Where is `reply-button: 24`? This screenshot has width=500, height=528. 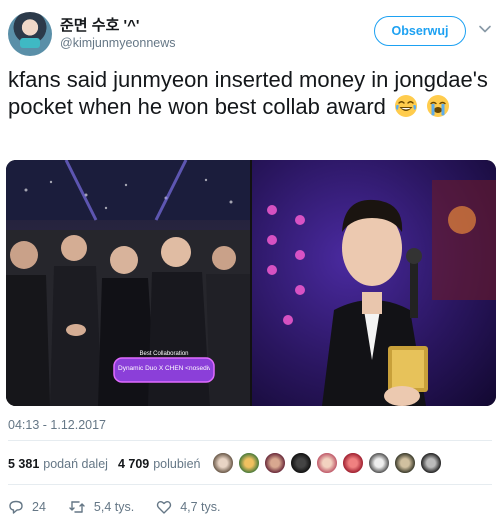 reply-button: 24 is located at coordinates (27, 507).